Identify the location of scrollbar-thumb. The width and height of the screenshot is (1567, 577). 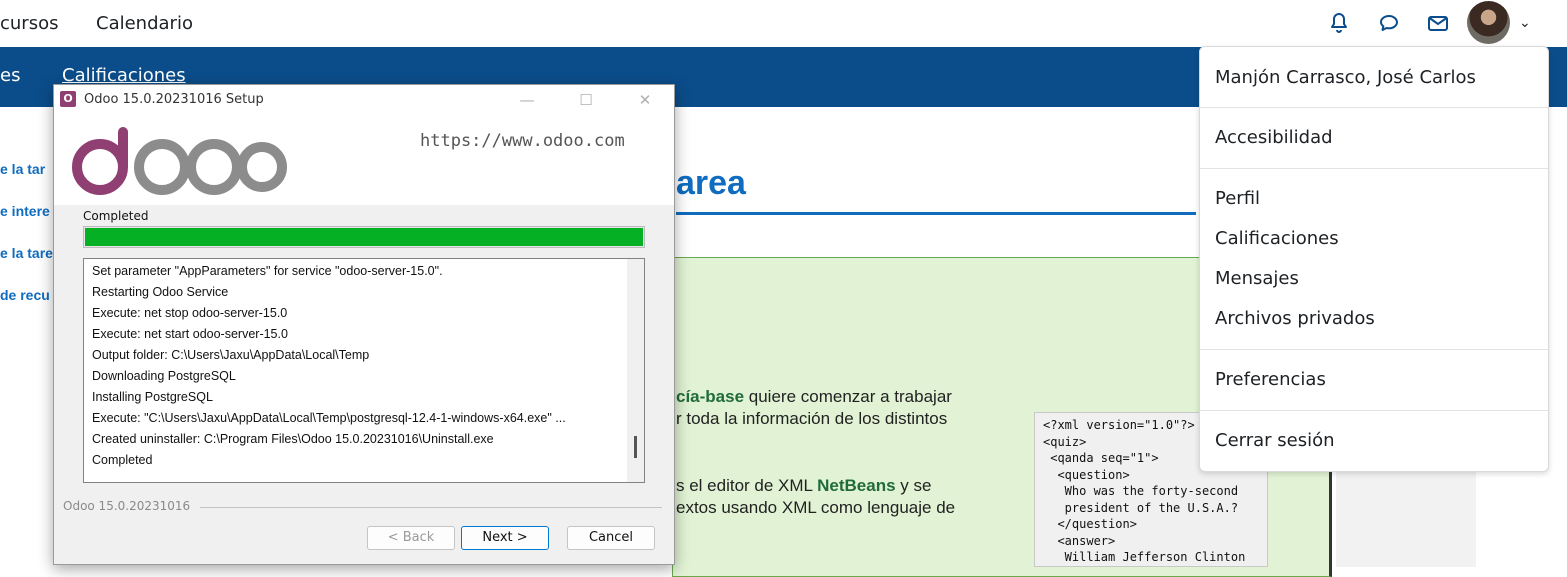
(635, 447).